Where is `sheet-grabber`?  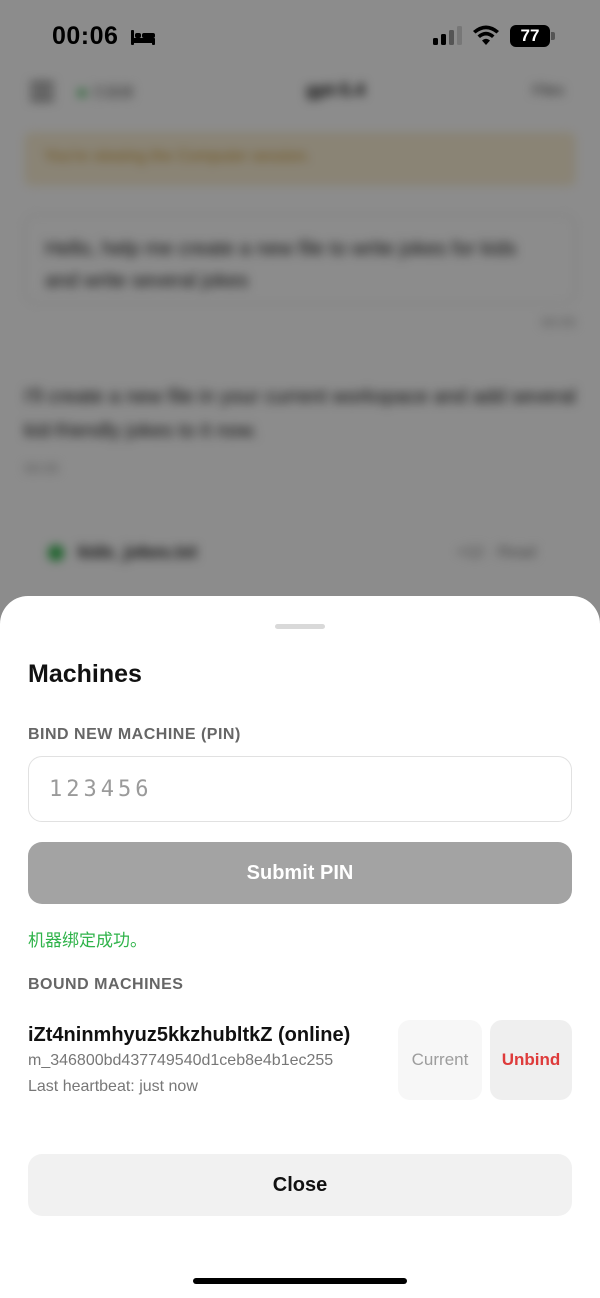 sheet-grabber is located at coordinates (300, 626).